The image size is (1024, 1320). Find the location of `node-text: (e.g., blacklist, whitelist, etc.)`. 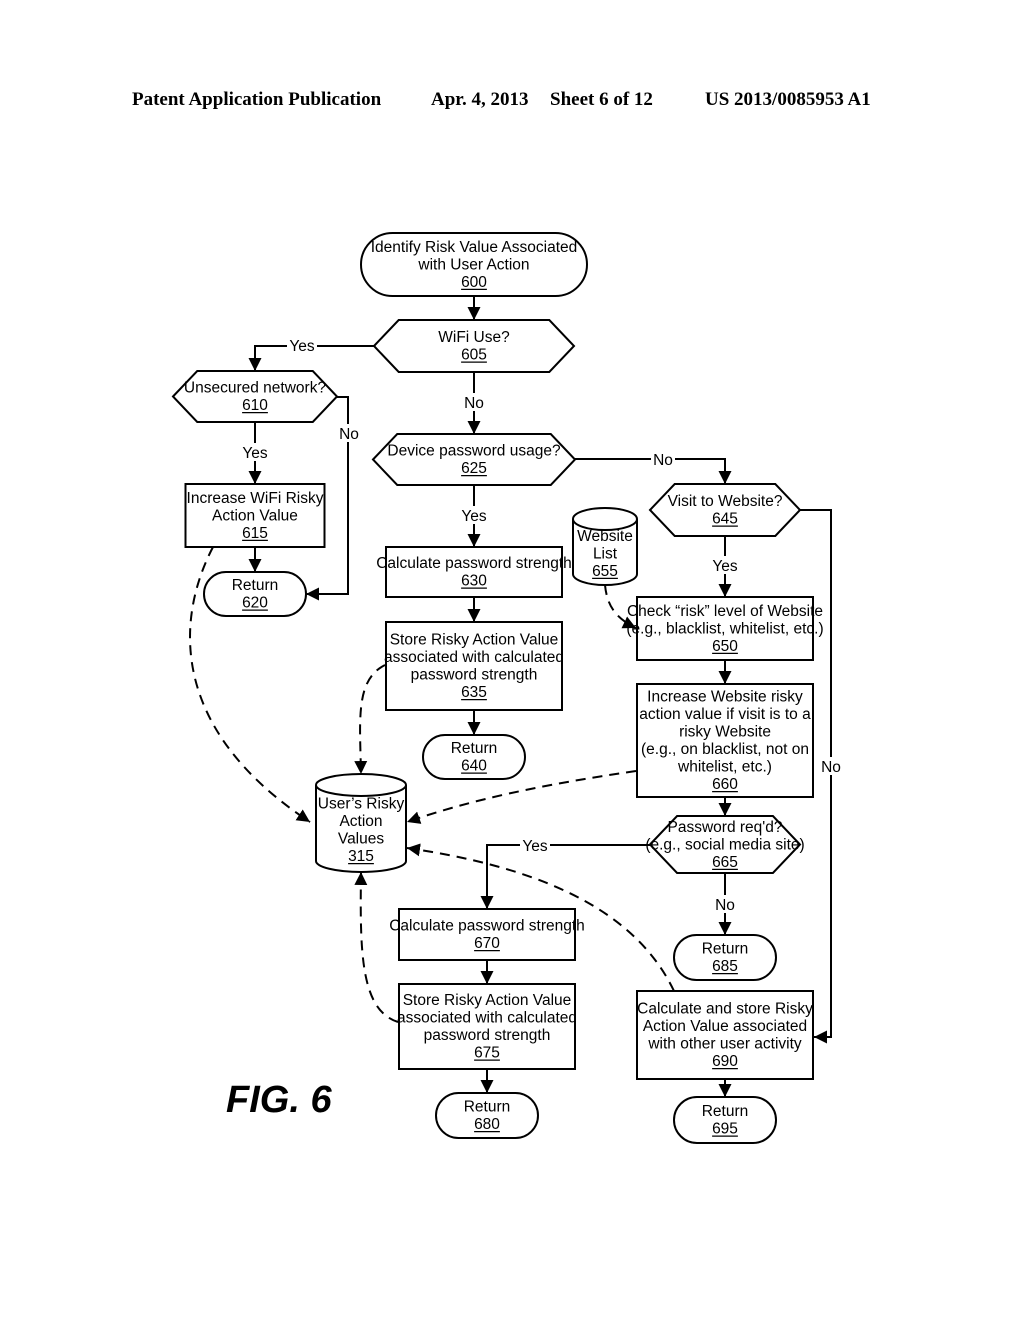

node-text: (e.g., blacklist, whitelist, etc.) is located at coordinates (724, 628).